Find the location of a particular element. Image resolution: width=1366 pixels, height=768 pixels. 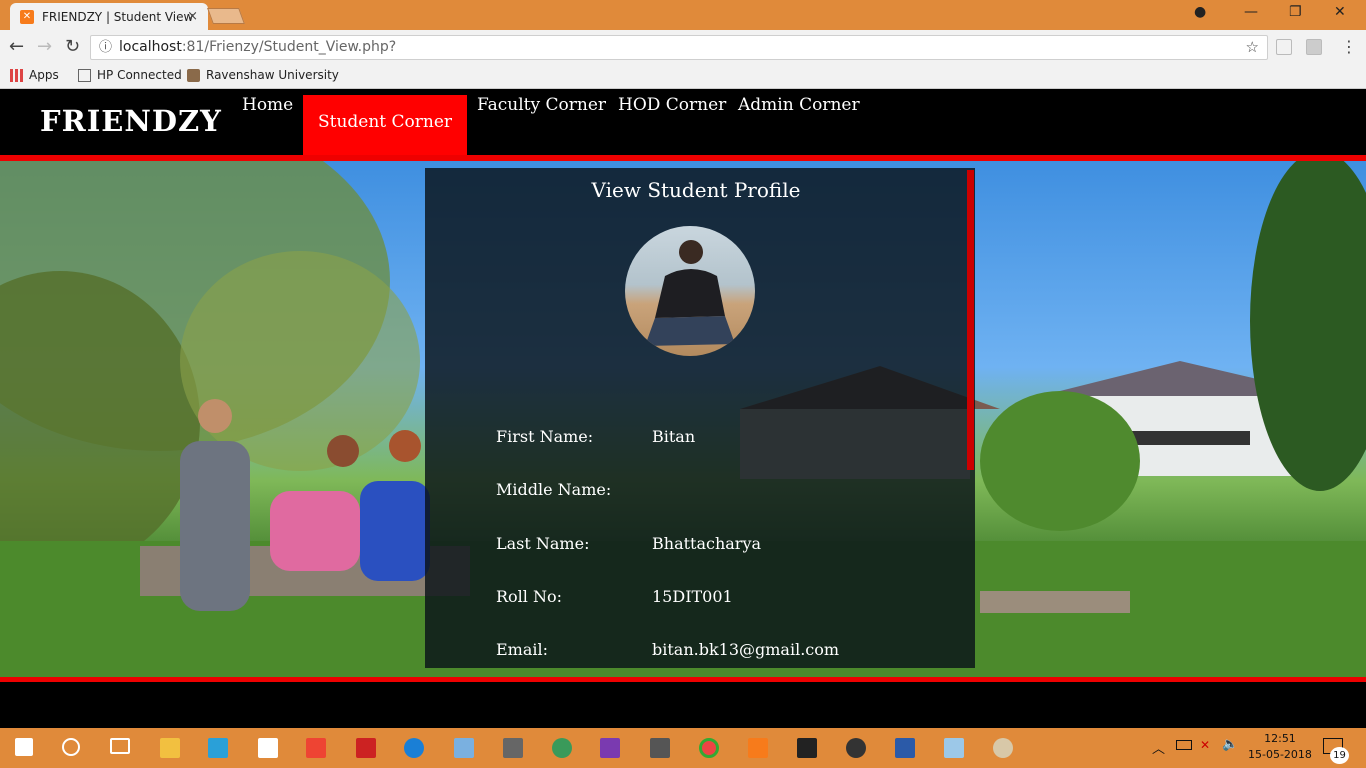

bookmark-apps: Apps is located at coordinates (34, 75).